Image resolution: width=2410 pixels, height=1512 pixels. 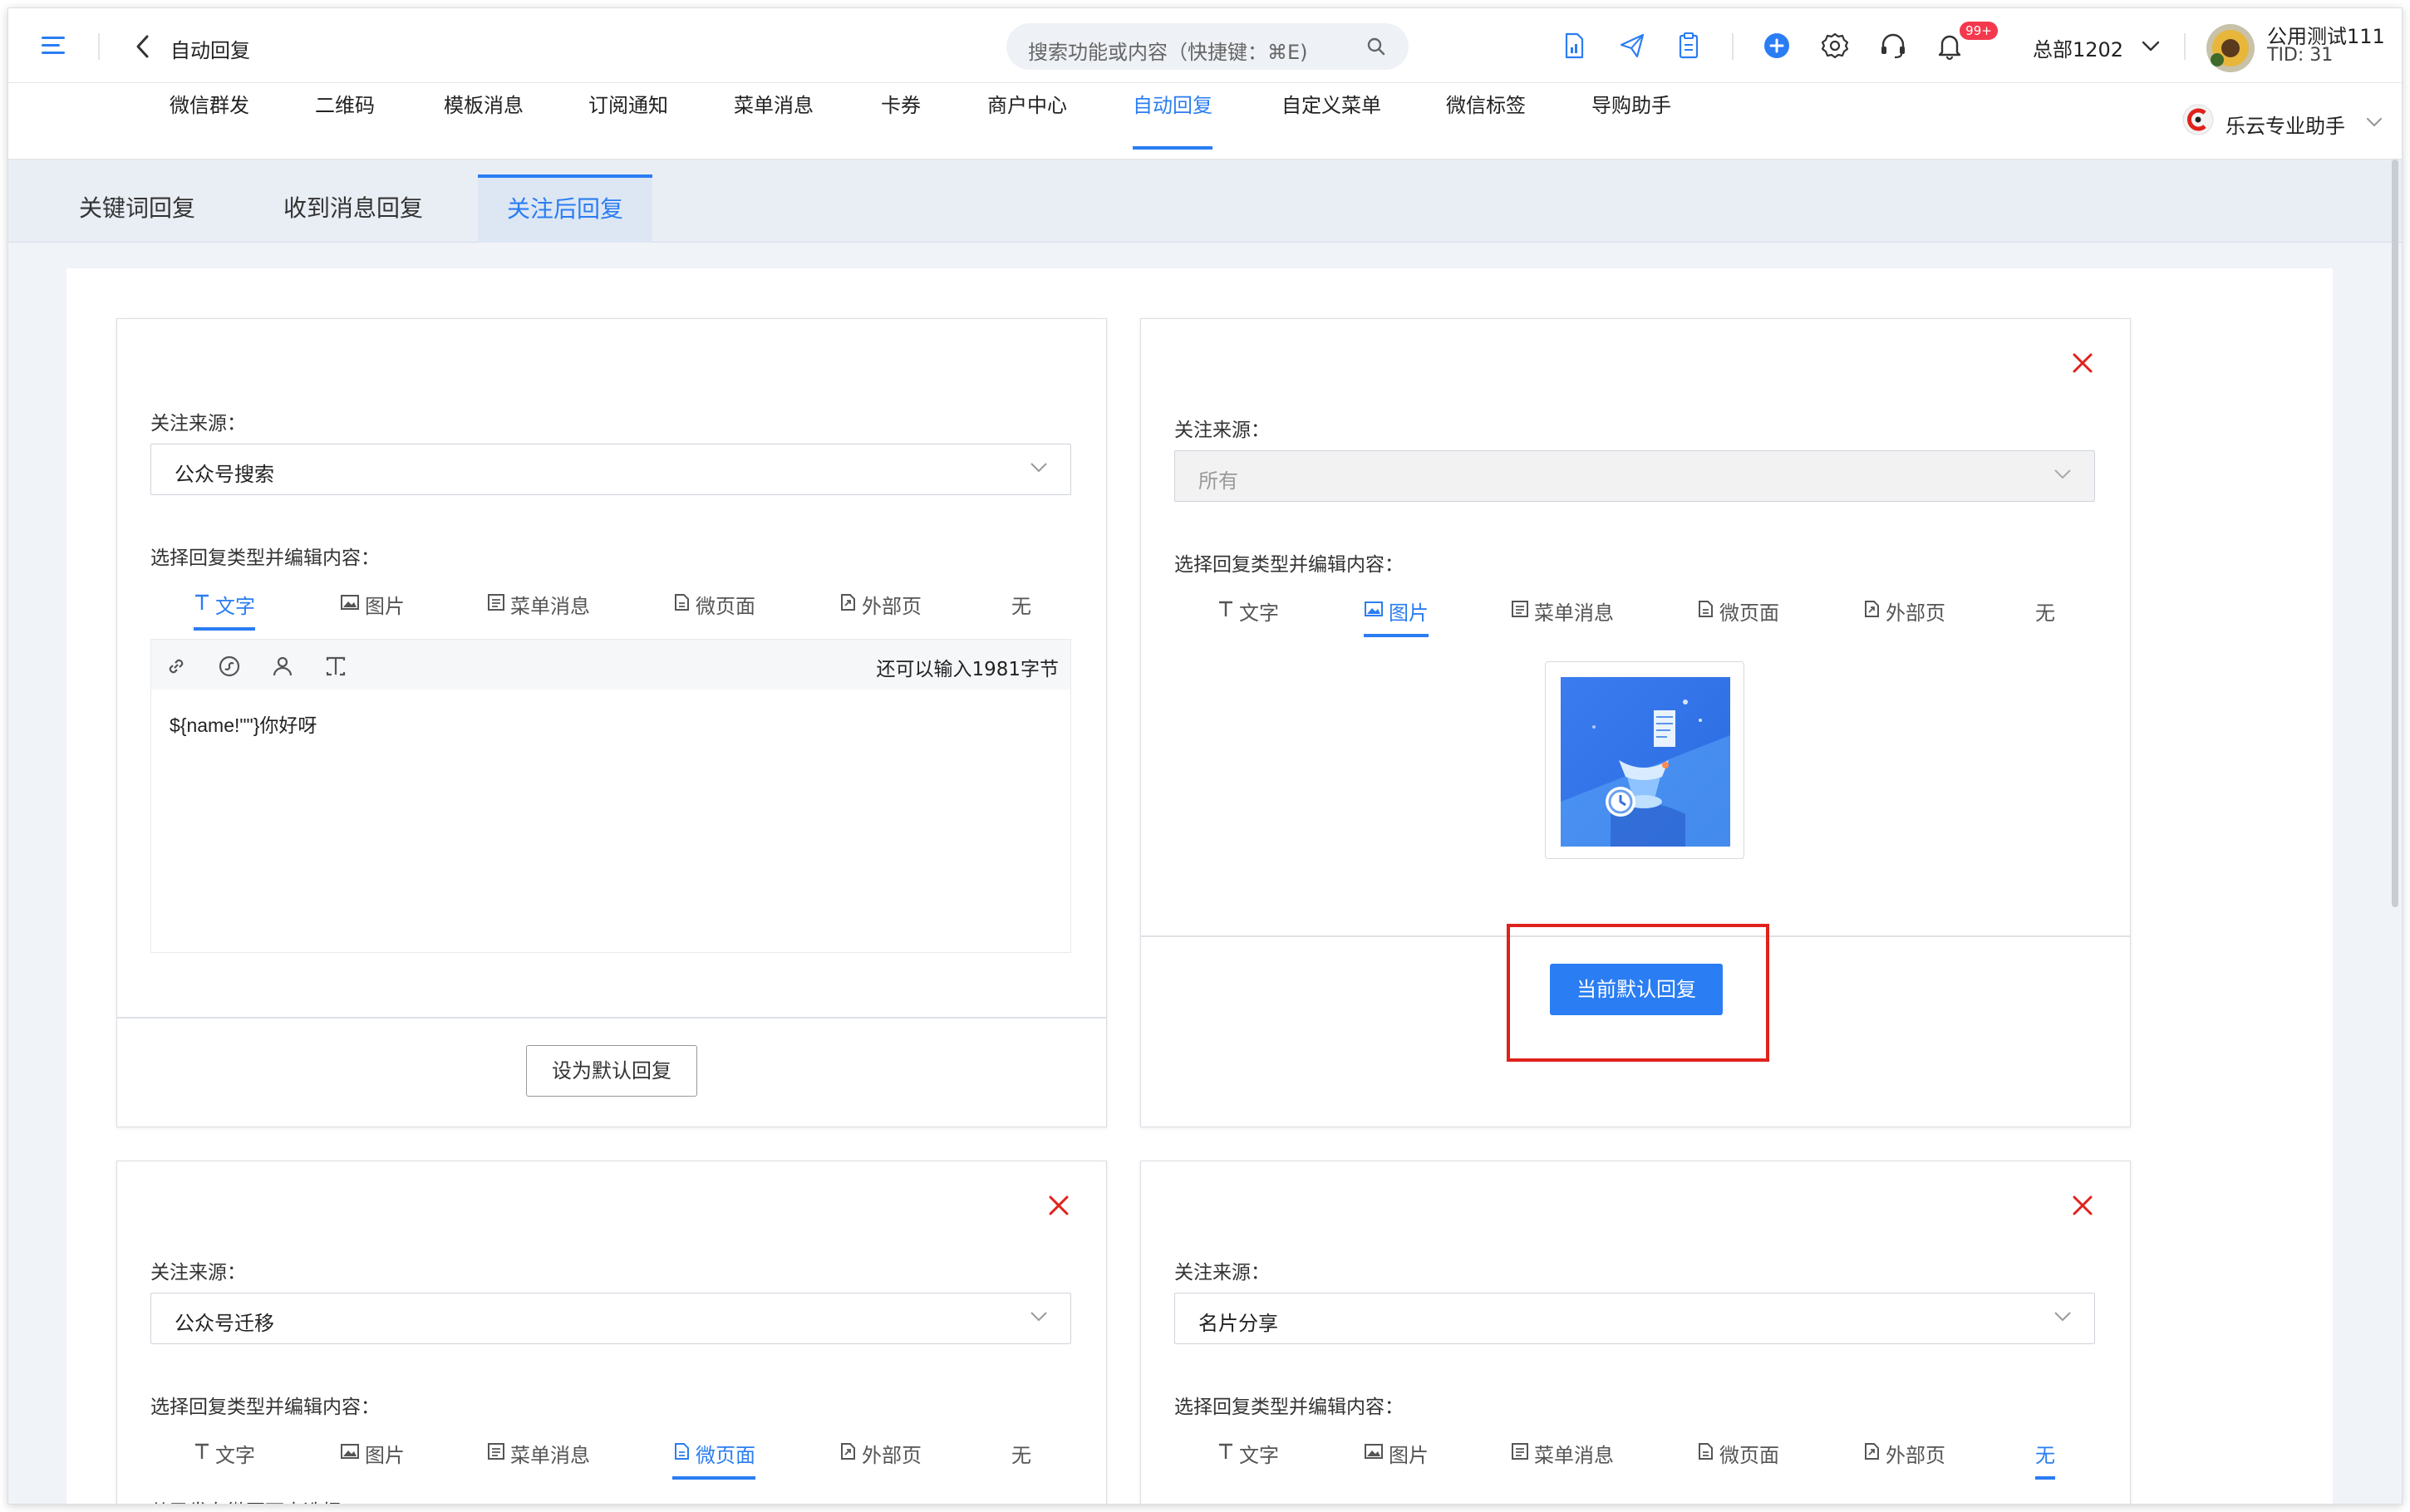 What do you see at coordinates (1574, 46) in the screenshot?
I see `document-chart-icon` at bounding box center [1574, 46].